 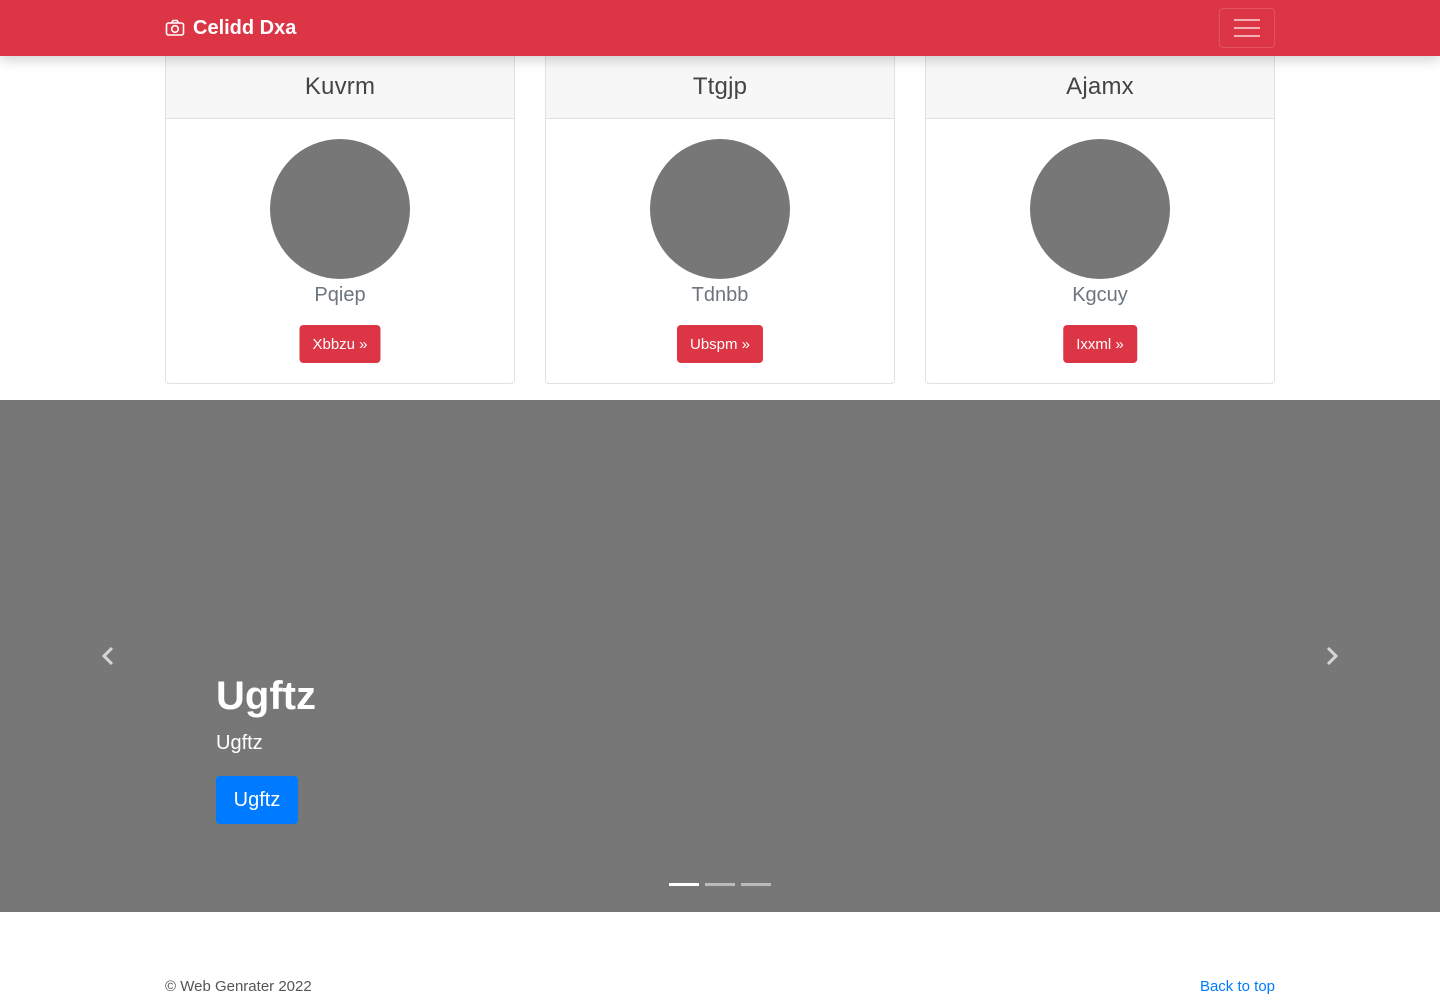 What do you see at coordinates (257, 800) in the screenshot?
I see `carousel-caption-button: Ugftz` at bounding box center [257, 800].